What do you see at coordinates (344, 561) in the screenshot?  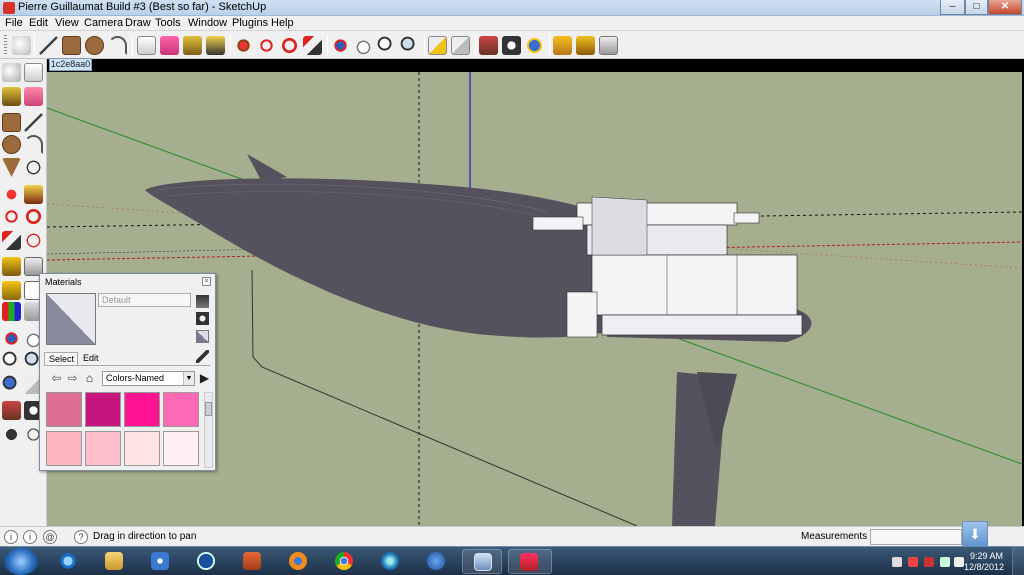 I see `chrome-icon` at bounding box center [344, 561].